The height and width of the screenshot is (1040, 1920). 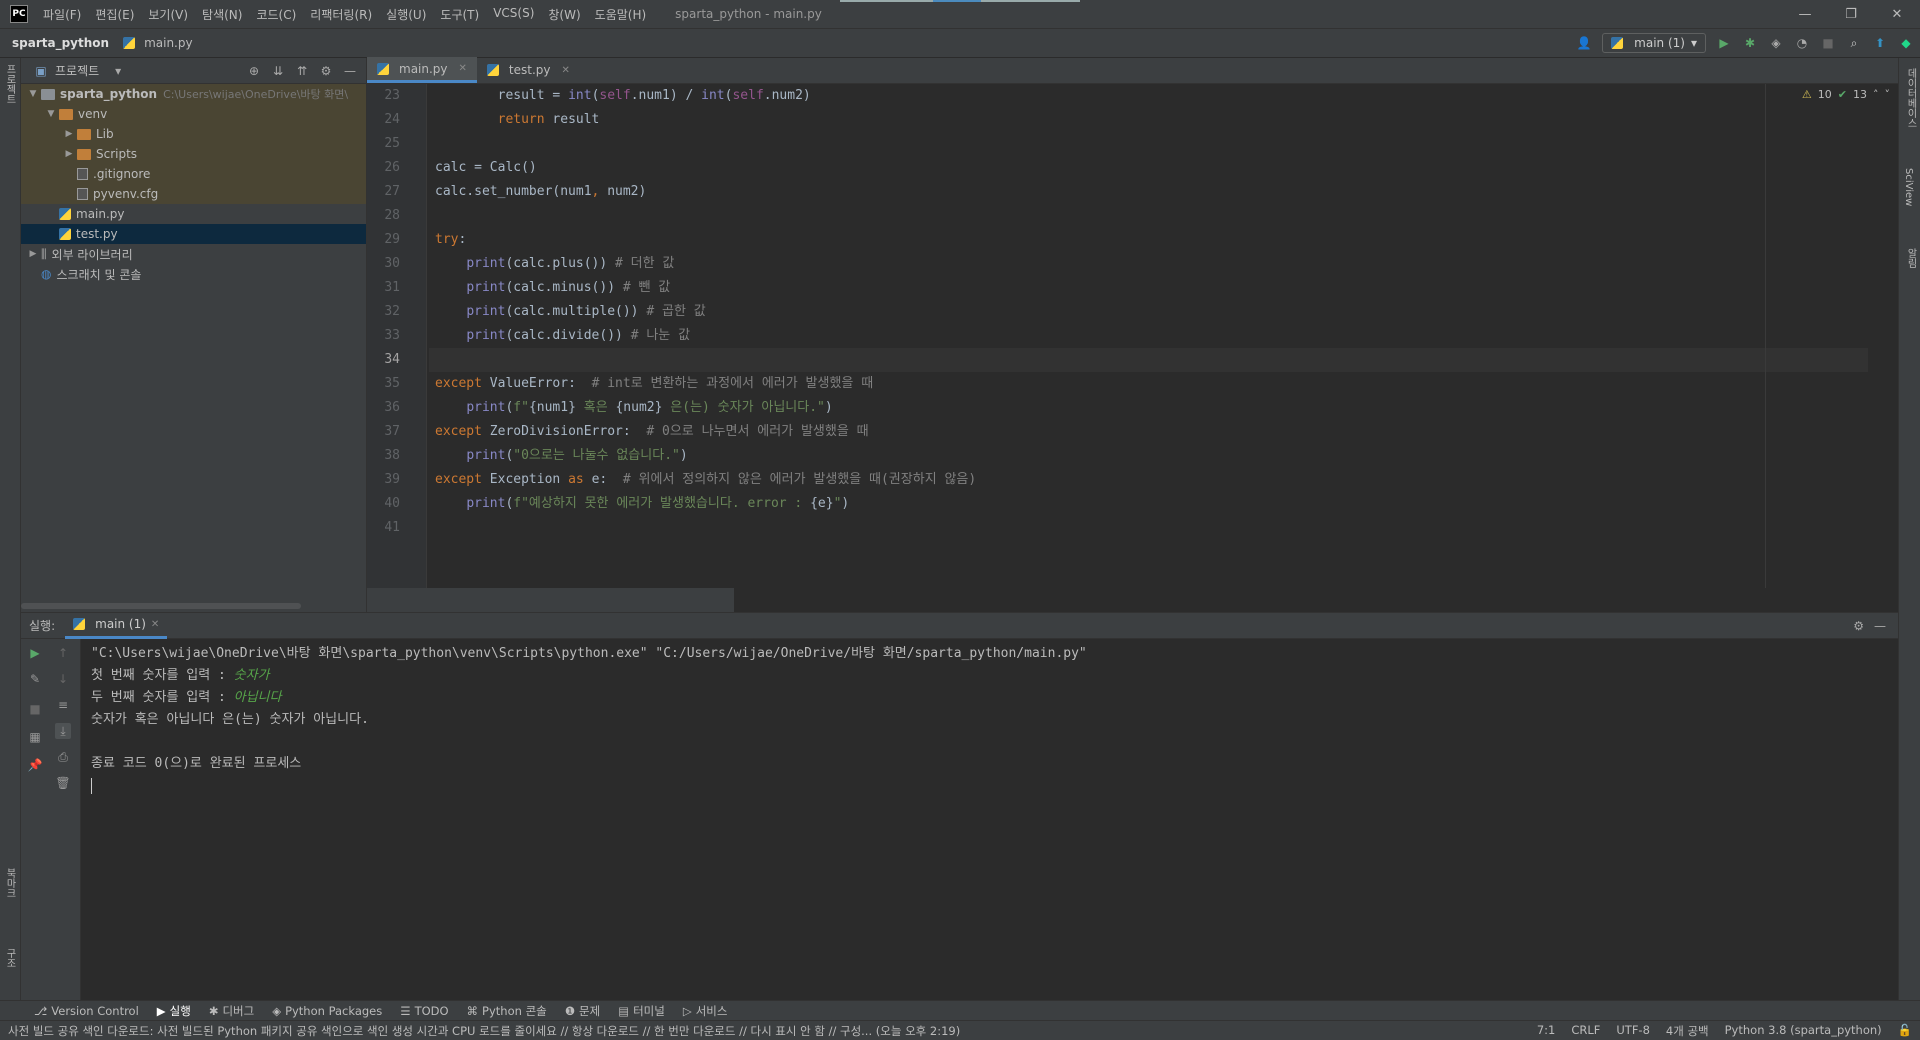 What do you see at coordinates (1897, 14) in the screenshot?
I see `close-button: ✕` at bounding box center [1897, 14].